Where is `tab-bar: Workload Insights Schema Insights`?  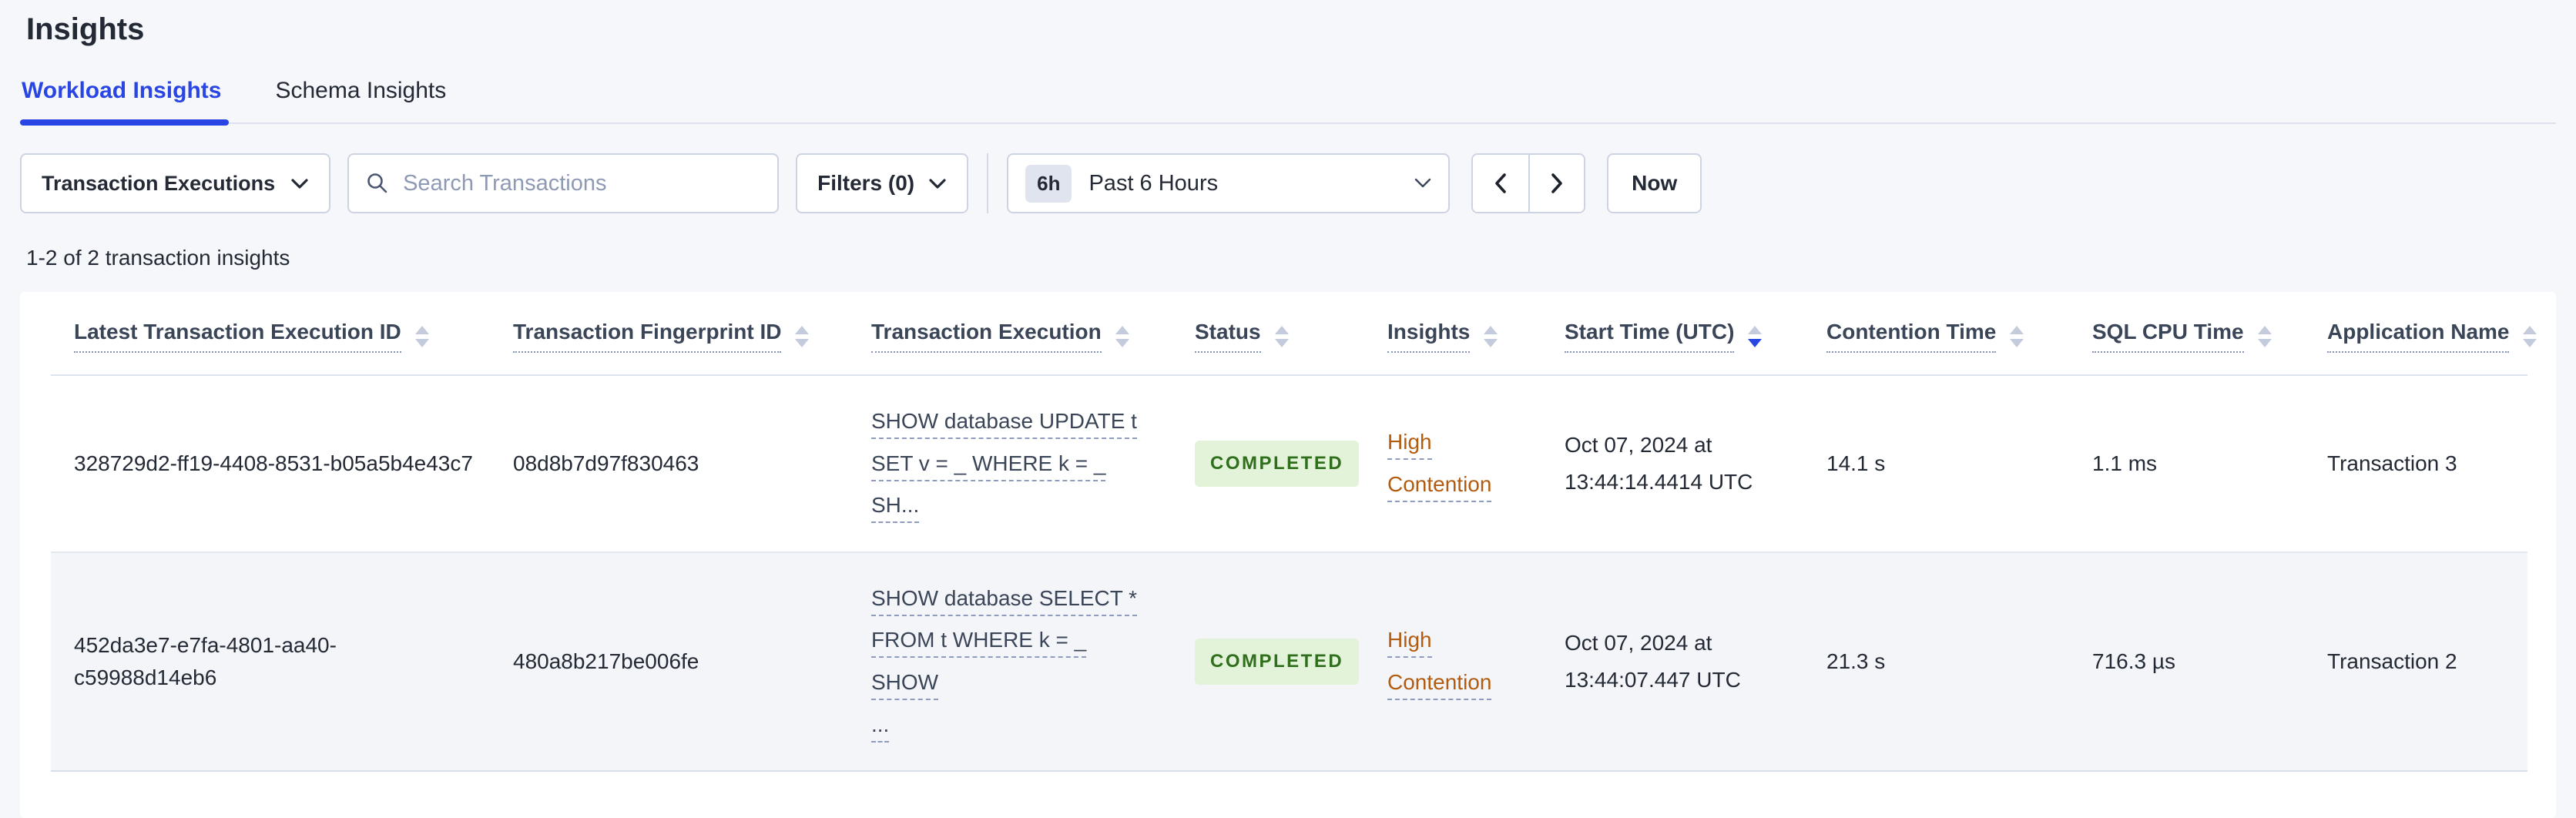 tab-bar: Workload Insights Schema Insights is located at coordinates (1288, 102).